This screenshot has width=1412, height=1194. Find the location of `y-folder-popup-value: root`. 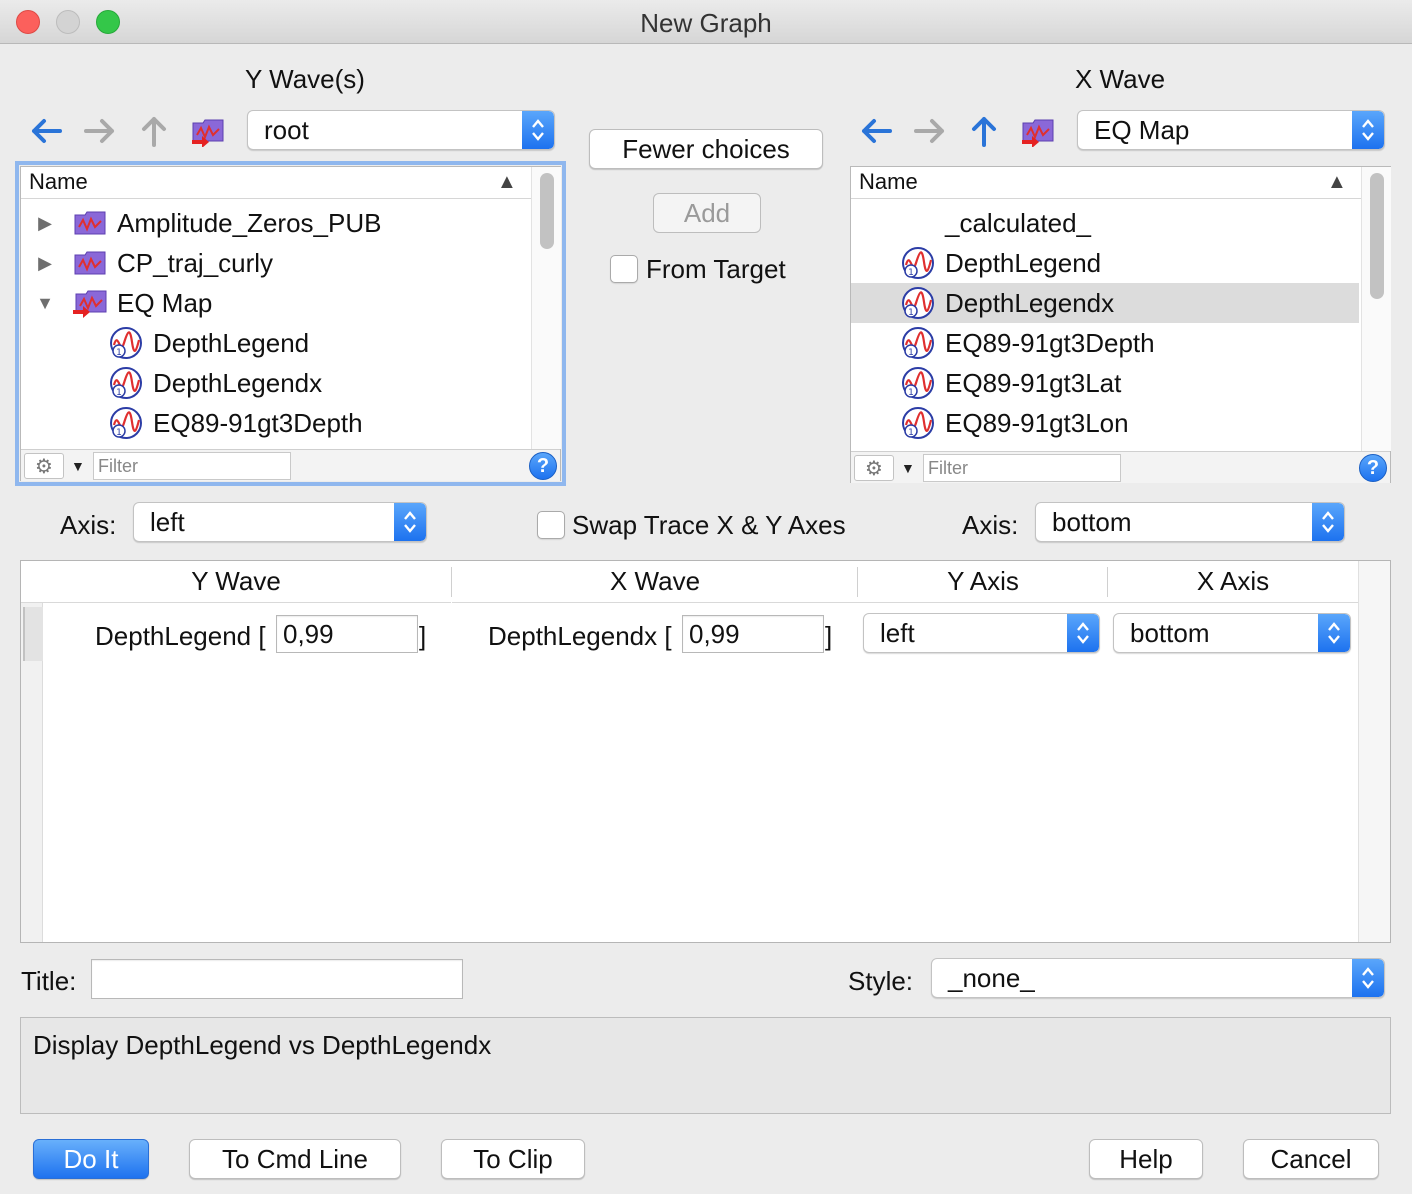

y-folder-popup-value: root is located at coordinates (286, 129).